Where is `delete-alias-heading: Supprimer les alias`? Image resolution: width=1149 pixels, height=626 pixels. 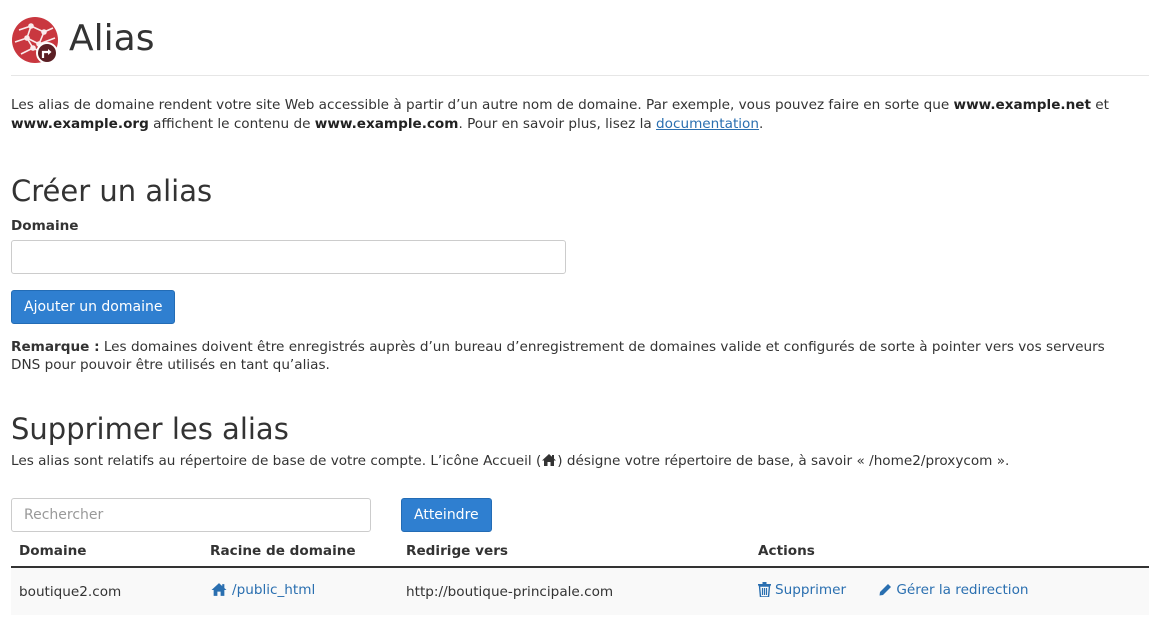 delete-alias-heading: Supprimer les alias is located at coordinates (150, 429).